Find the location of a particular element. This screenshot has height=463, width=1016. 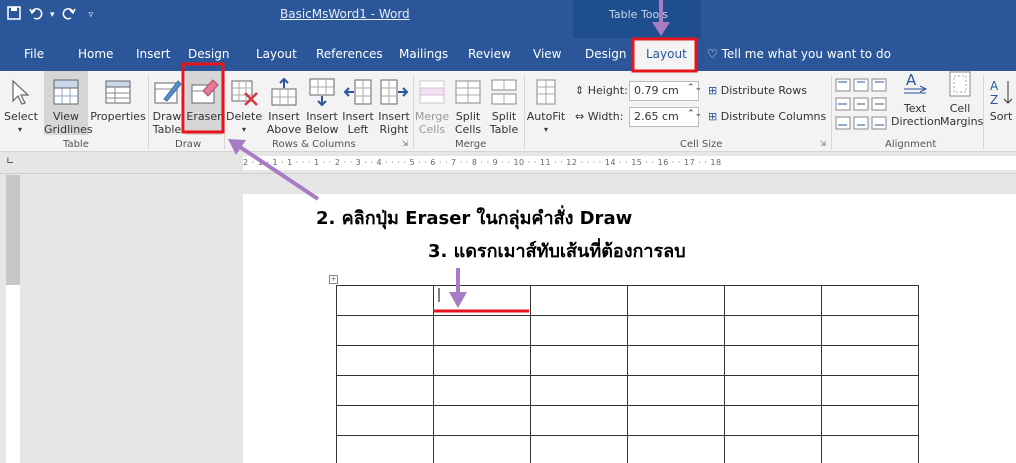

cell-margins-button: Cell Margins is located at coordinates (961, 97).